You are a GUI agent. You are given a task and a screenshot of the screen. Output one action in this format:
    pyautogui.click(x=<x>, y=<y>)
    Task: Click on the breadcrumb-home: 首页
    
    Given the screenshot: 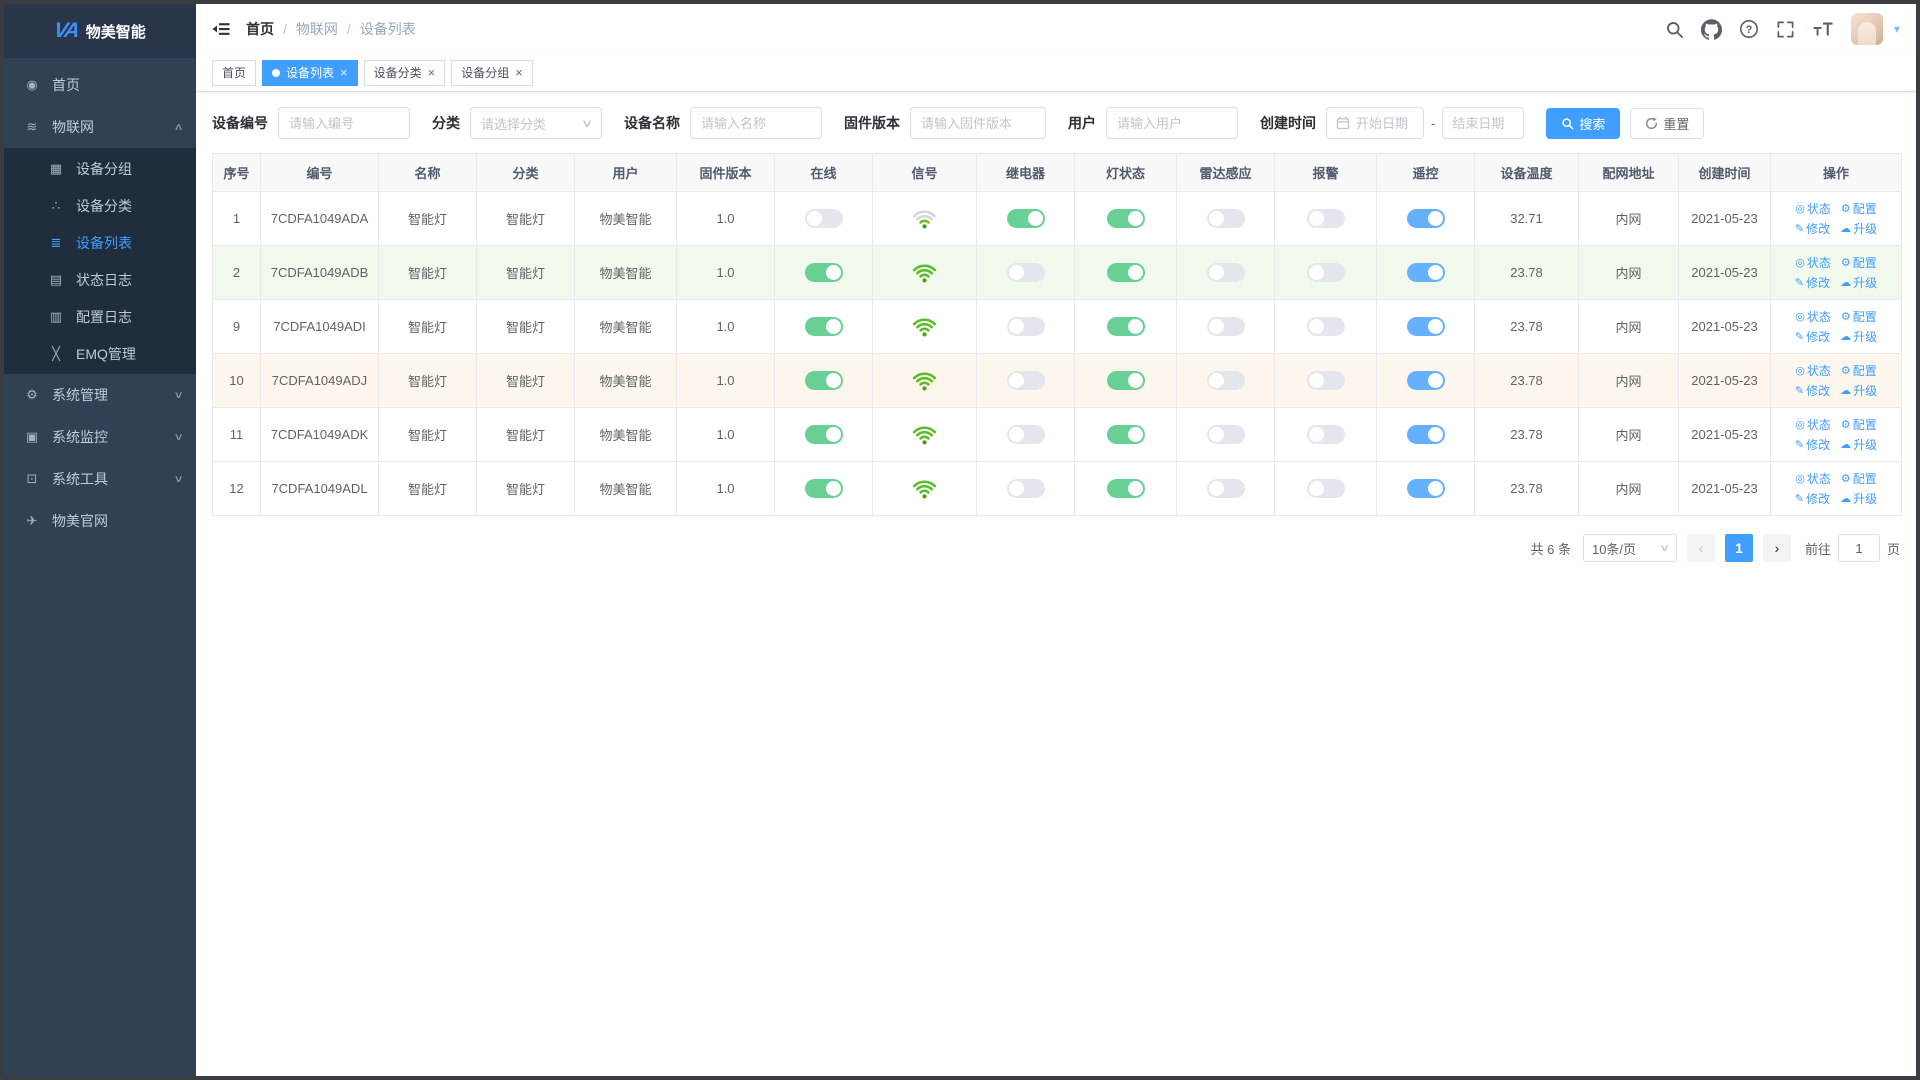 What is the action you would take?
    pyautogui.click(x=260, y=29)
    